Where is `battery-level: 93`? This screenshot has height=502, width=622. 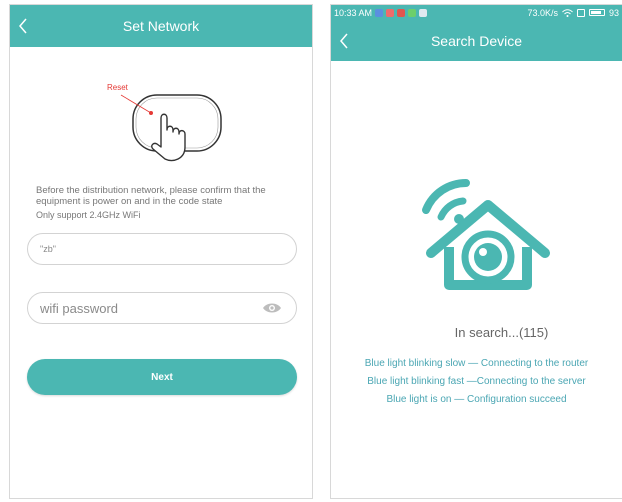 battery-level: 93 is located at coordinates (613, 12).